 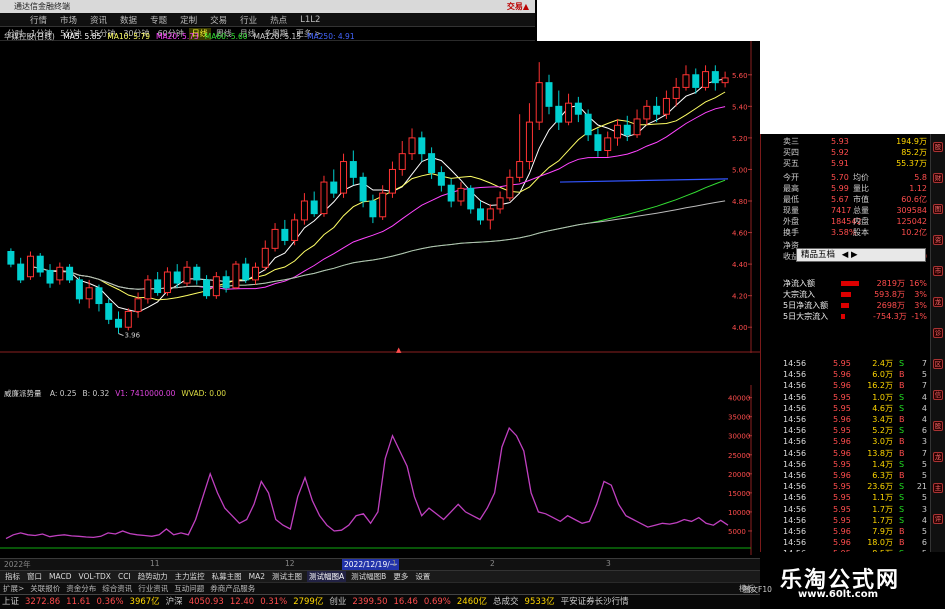 I want to click on stat-label: 最高, so click(x=791, y=188).